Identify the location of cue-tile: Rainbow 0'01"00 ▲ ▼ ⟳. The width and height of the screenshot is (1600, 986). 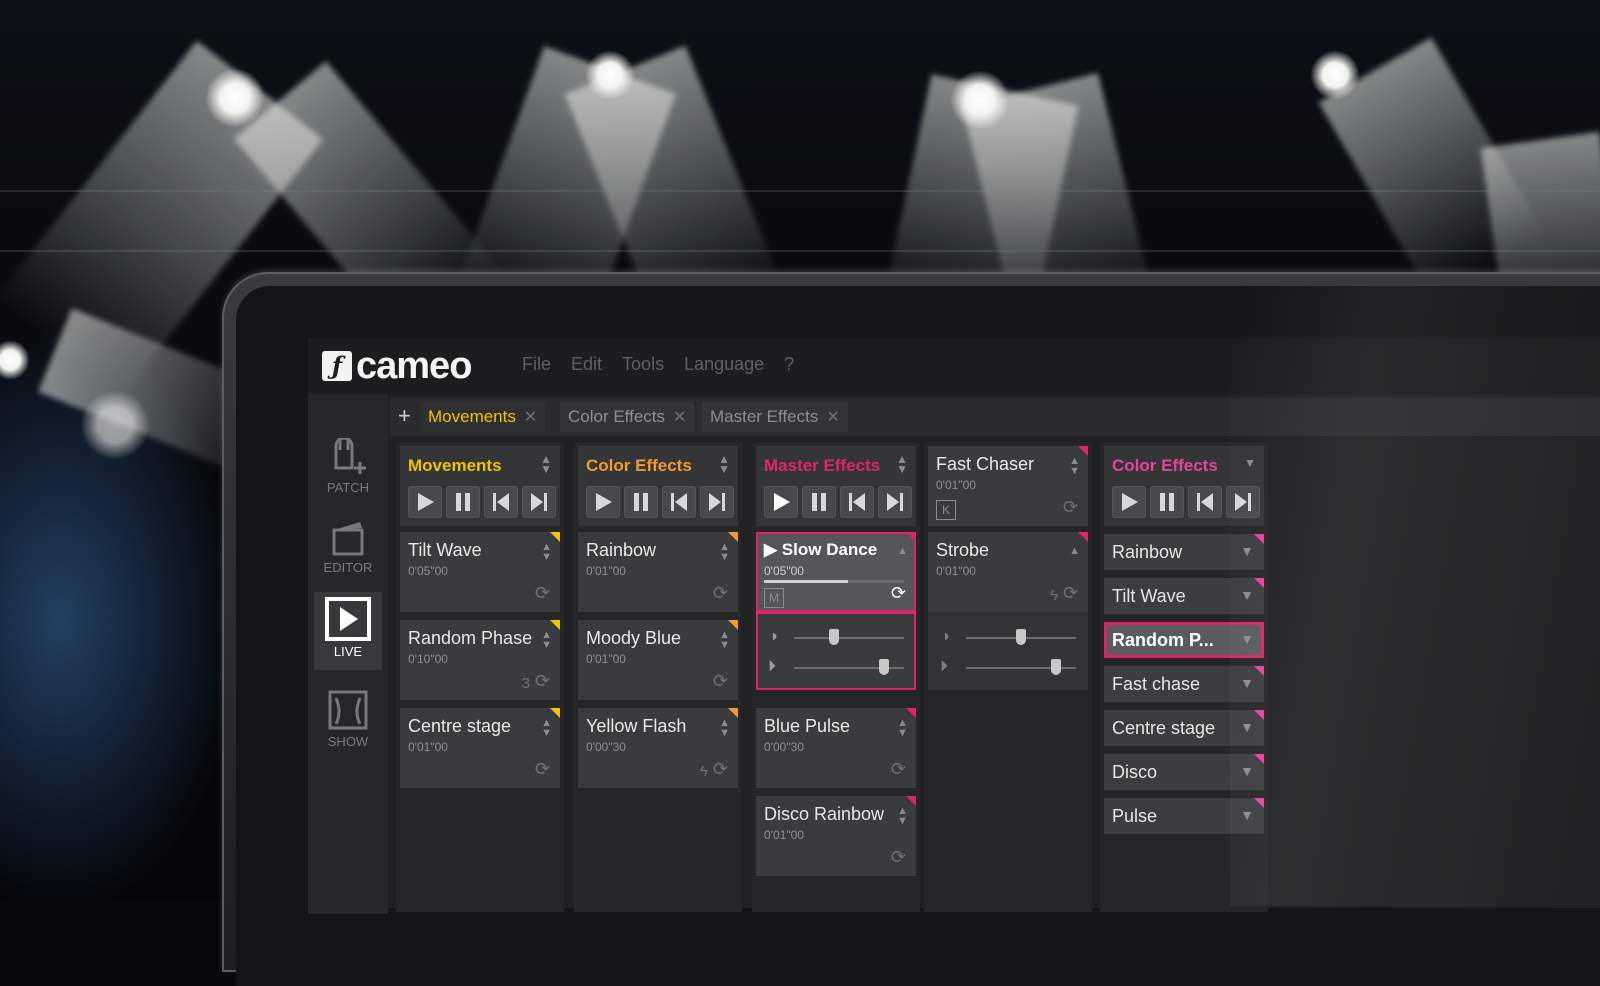
(658, 572).